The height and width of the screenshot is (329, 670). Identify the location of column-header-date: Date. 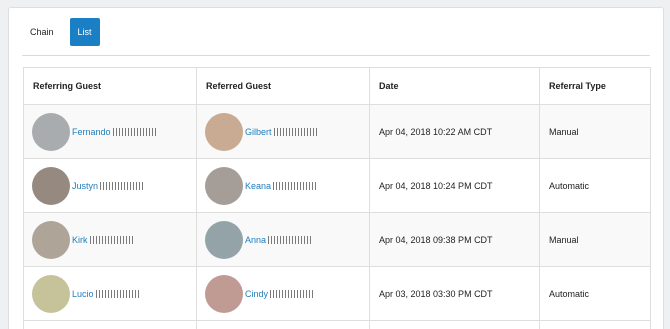
(454, 86).